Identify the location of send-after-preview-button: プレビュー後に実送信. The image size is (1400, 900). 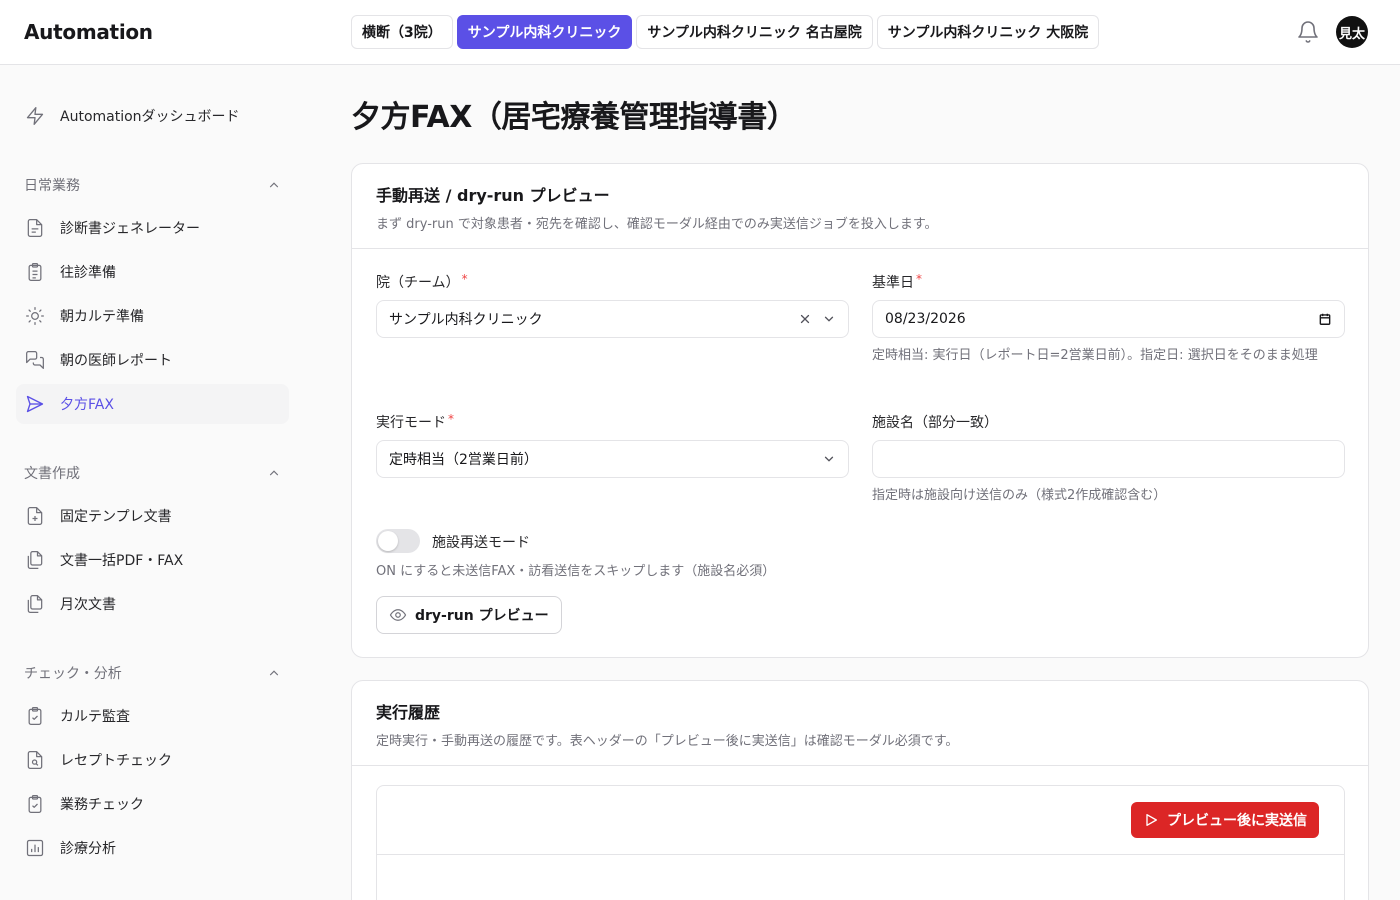
(1225, 820).